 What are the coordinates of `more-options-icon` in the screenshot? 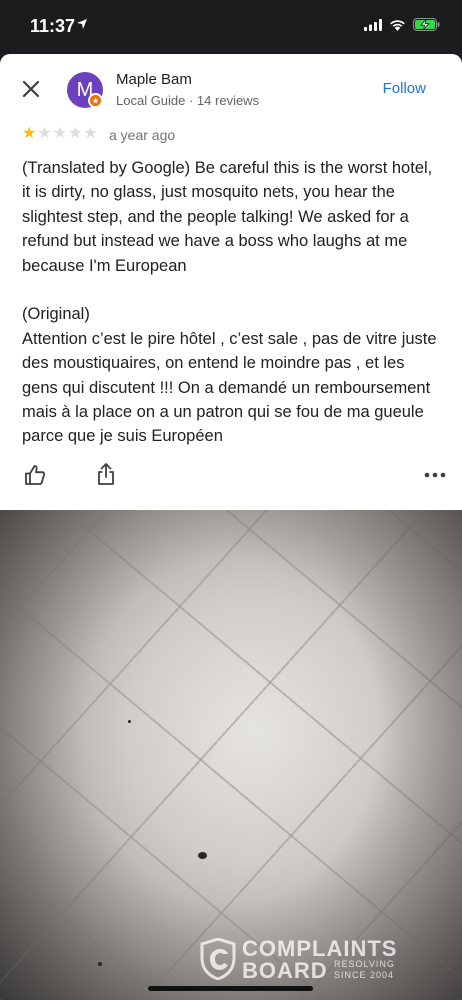 It's located at (435, 475).